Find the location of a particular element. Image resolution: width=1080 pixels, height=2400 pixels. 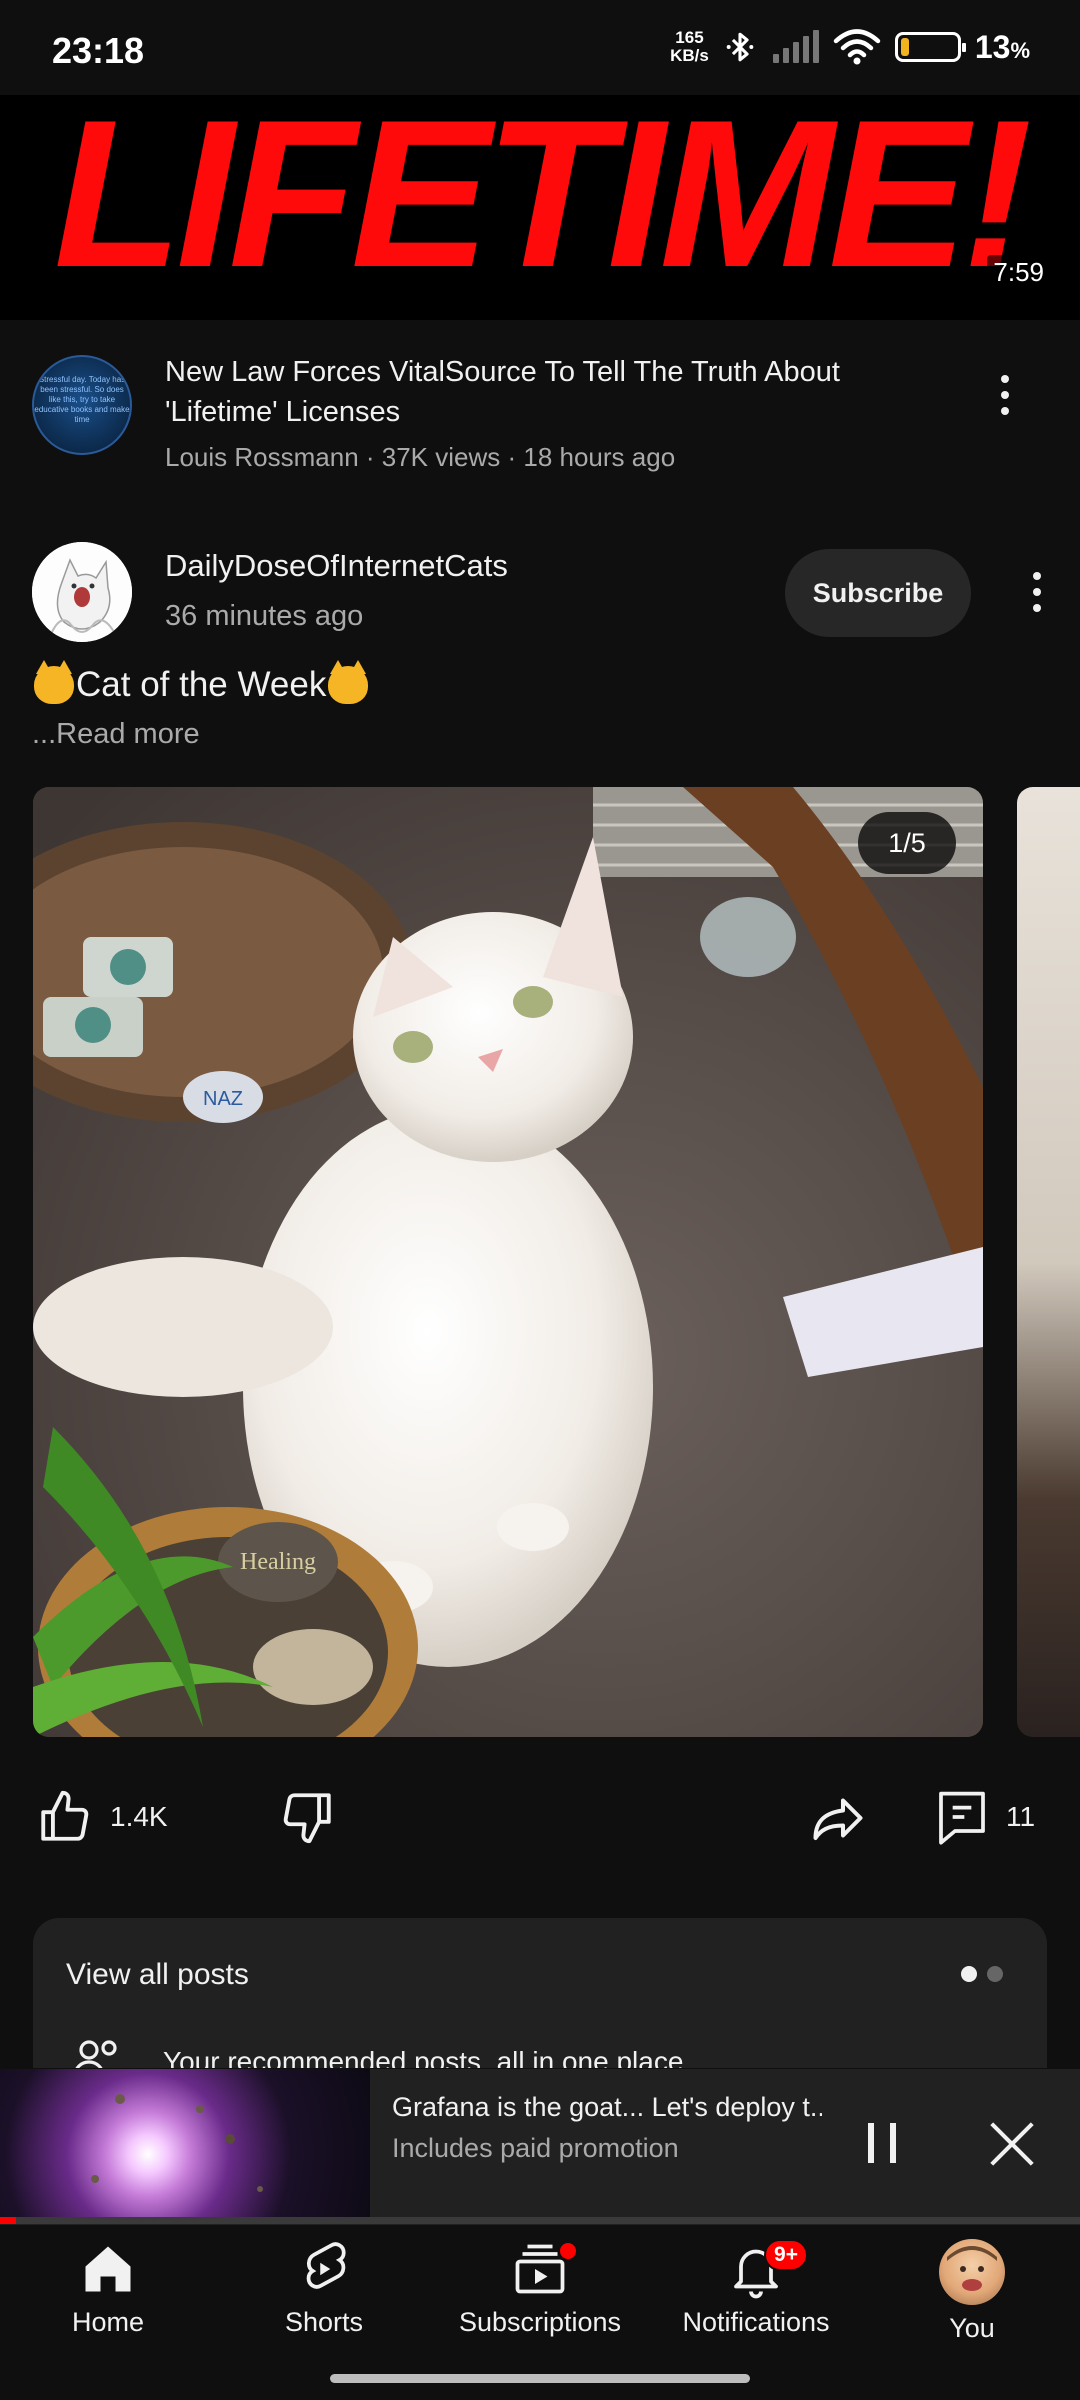

nav-home: Home is located at coordinates (108, 2288).